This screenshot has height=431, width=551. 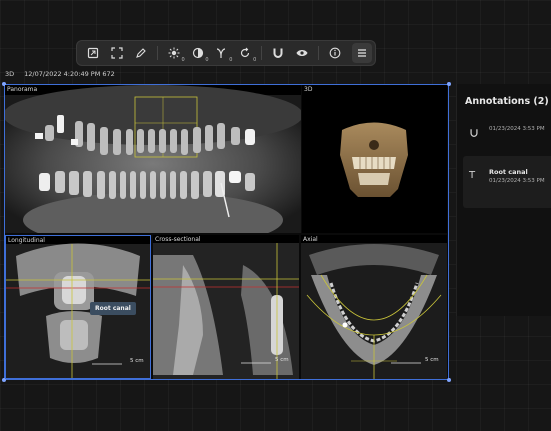 I want to click on gamma-value: 0, so click(x=231, y=60).